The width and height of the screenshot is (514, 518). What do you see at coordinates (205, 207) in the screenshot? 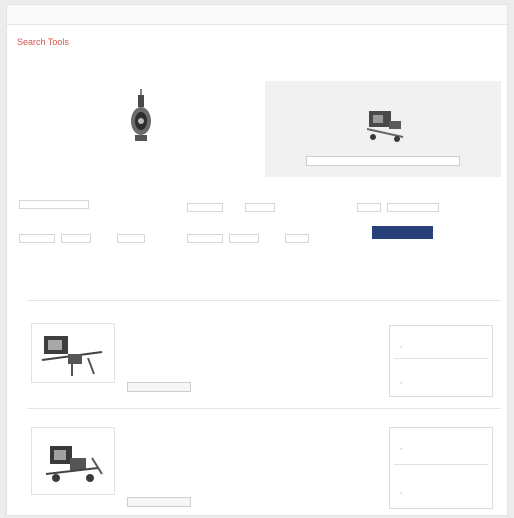
I see `filter-2-input` at bounding box center [205, 207].